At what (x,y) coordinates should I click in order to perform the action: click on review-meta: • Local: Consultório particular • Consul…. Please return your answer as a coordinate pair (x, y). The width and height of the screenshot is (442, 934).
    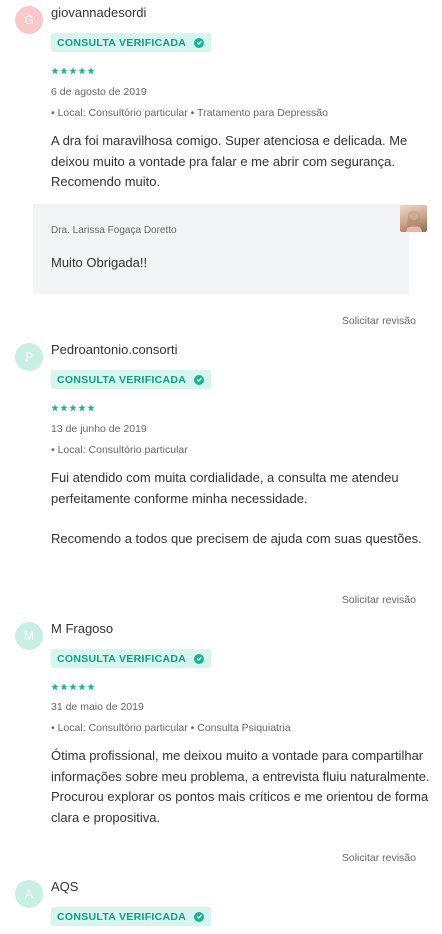
    Looking at the image, I should click on (171, 728).